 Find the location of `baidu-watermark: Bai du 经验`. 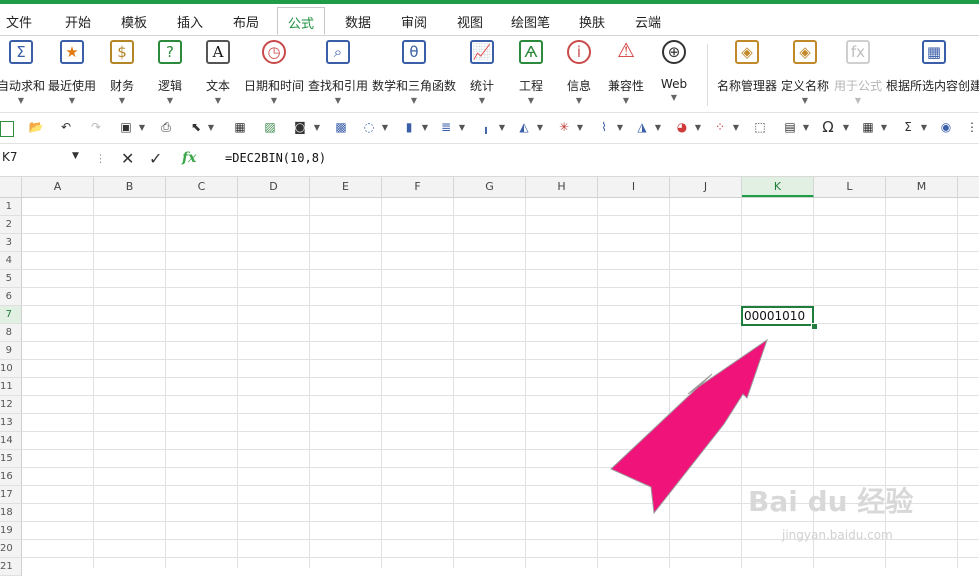

baidu-watermark: Bai du 经验 is located at coordinates (831, 501).